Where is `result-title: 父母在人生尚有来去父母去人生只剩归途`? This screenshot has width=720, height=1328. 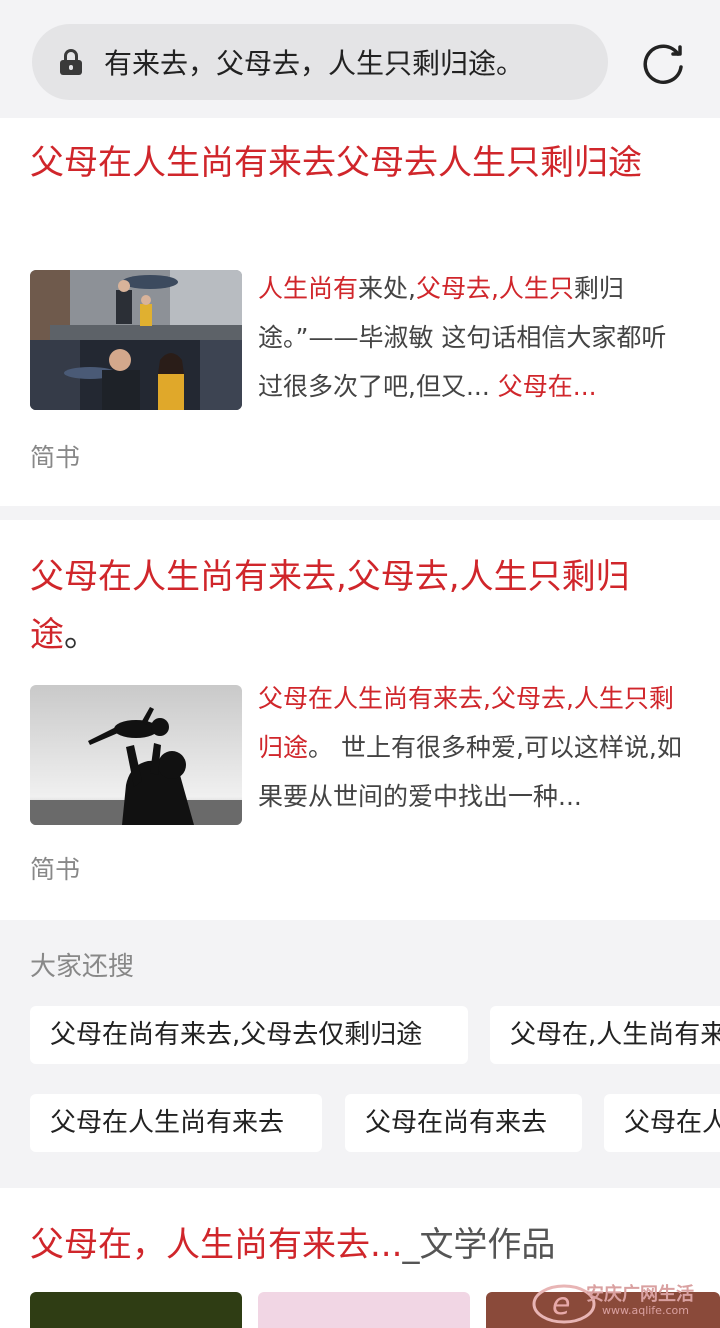
result-title: 父母在人生尚有来去父母去人生只剩归途 is located at coordinates (360, 163).